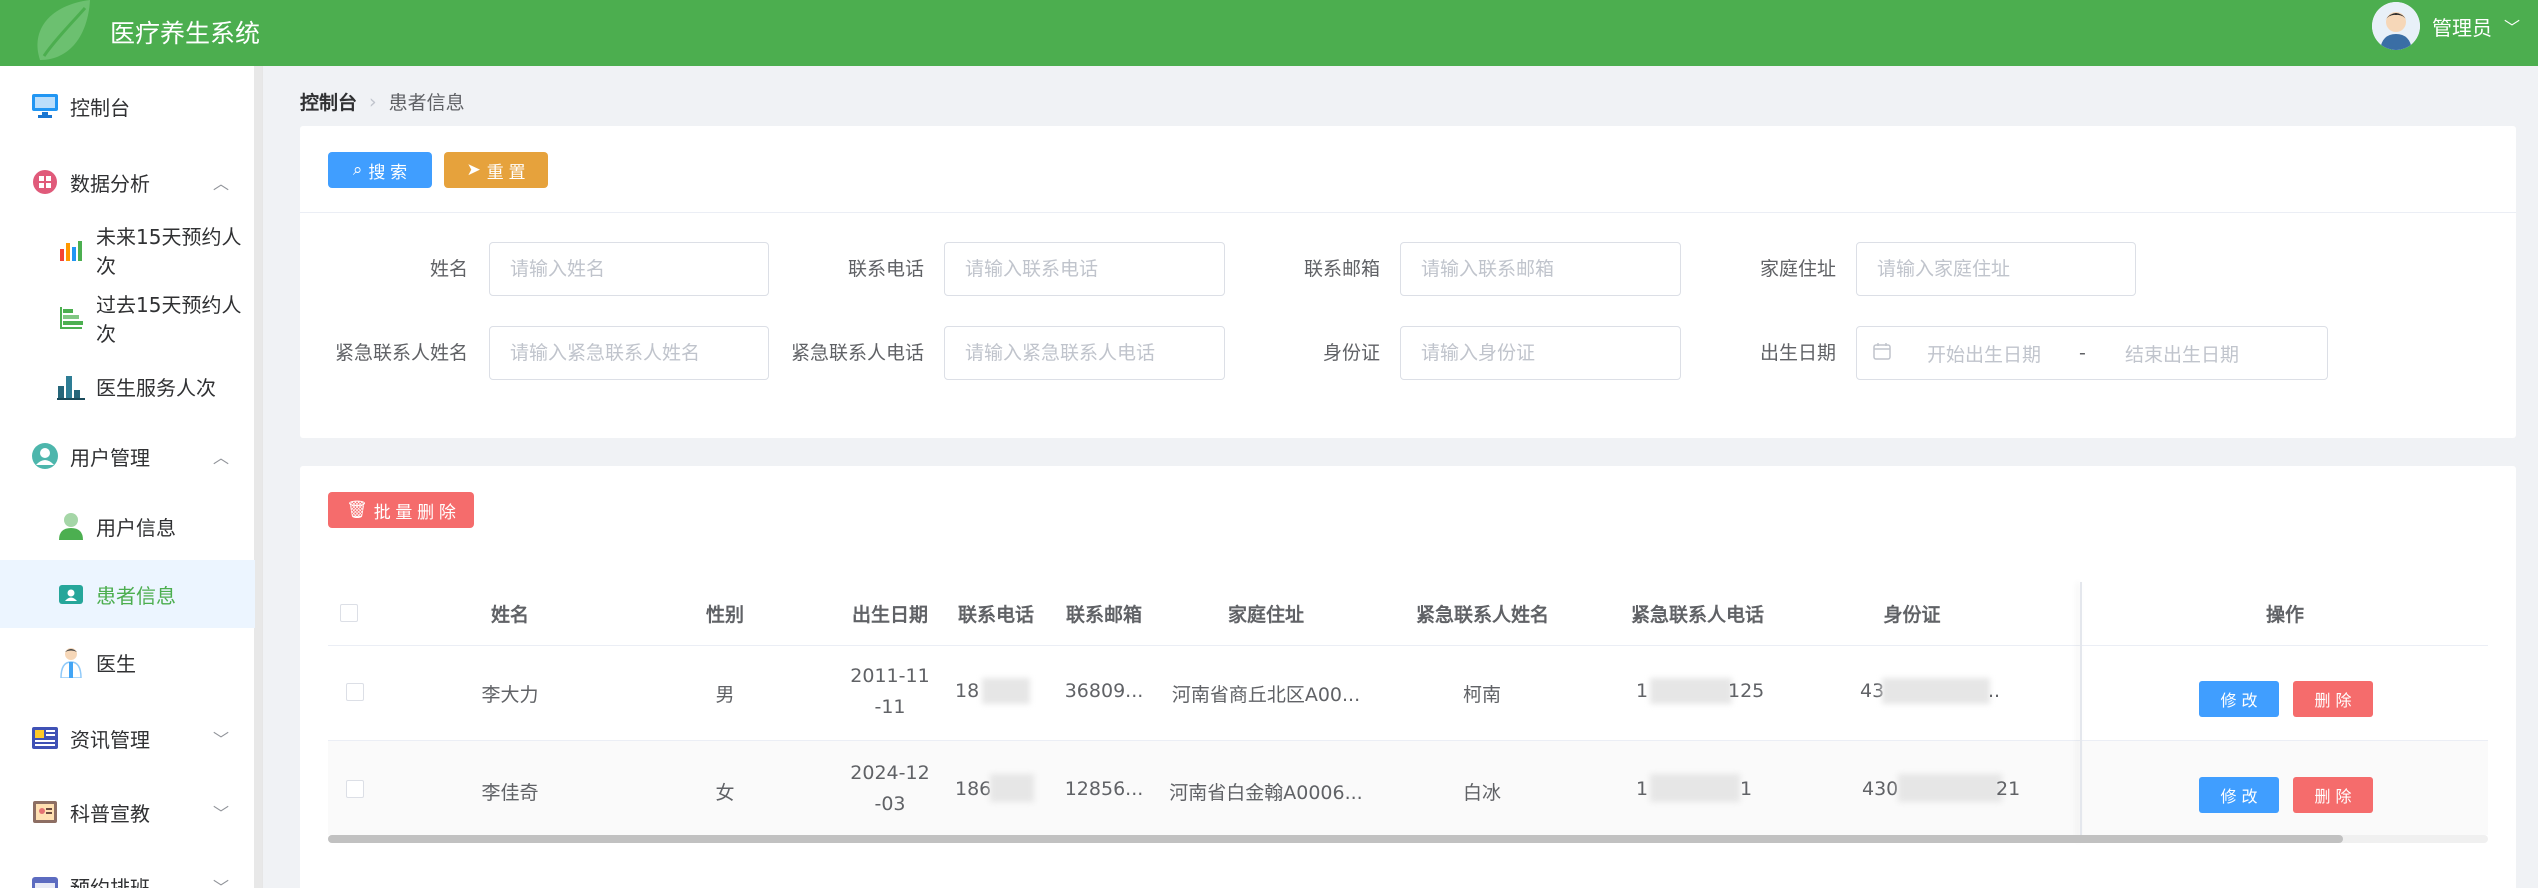  Describe the element at coordinates (2092, 353) in the screenshot. I see `birth-date-range-picker: 开始出生日期 - 结束出生日期` at that location.